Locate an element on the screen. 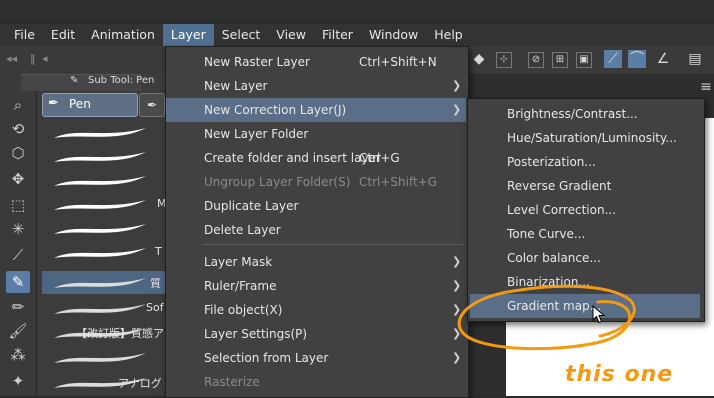 The width and height of the screenshot is (714, 398). title-bar is located at coordinates (357, 11).